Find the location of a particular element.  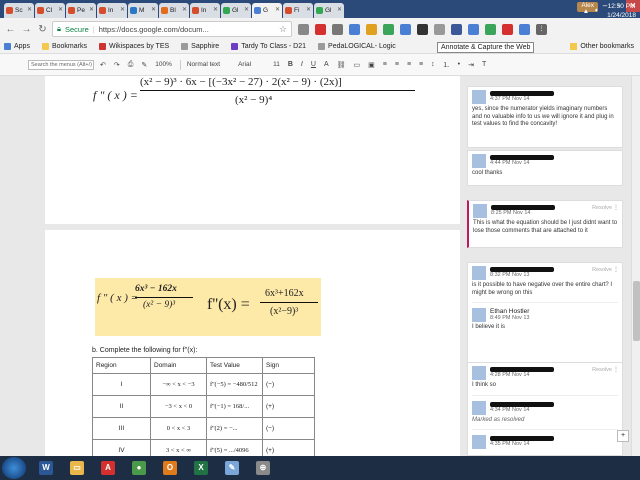

forward-icon: → is located at coordinates (26, 29).